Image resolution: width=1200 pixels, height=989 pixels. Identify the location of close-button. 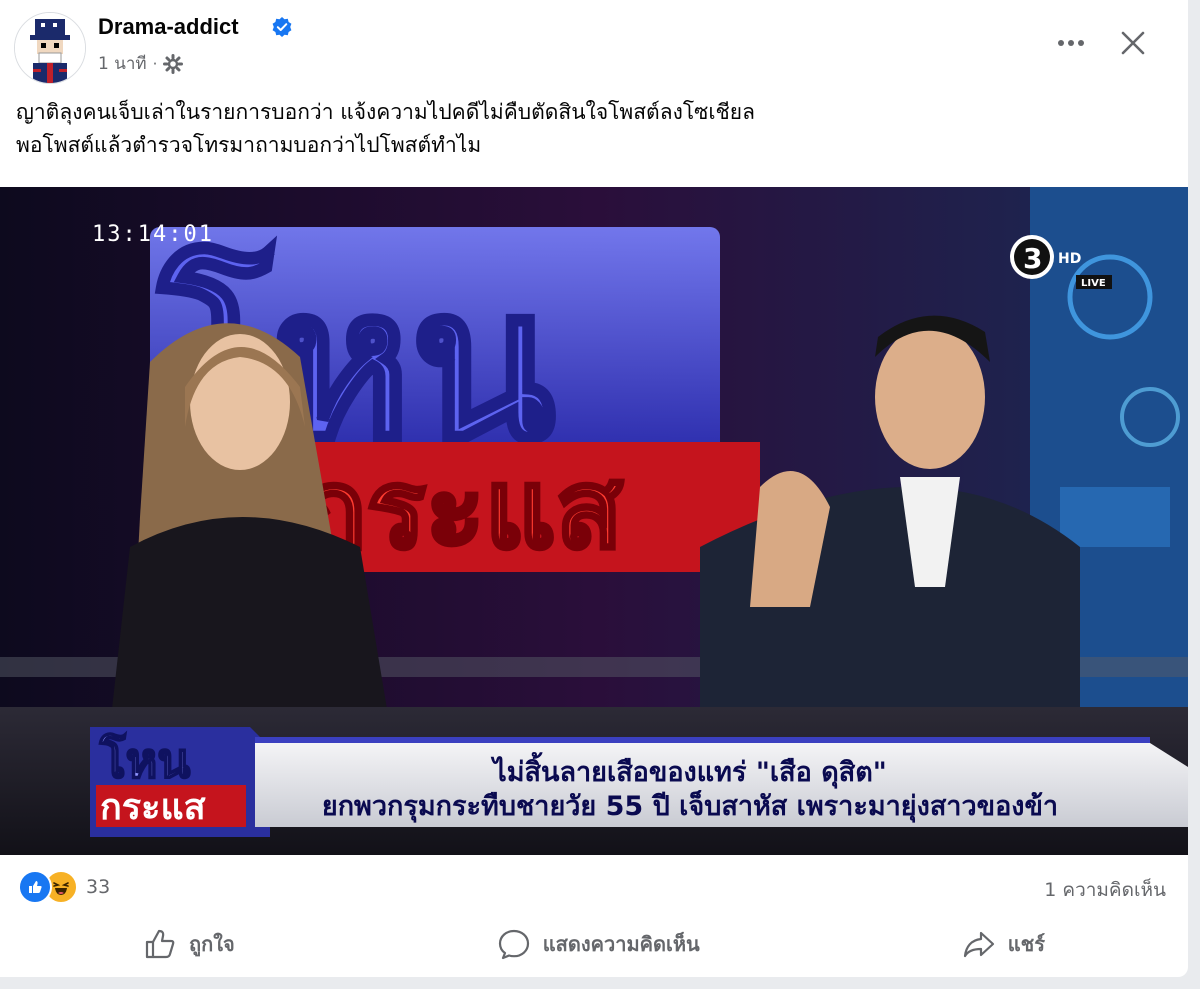
(1133, 43).